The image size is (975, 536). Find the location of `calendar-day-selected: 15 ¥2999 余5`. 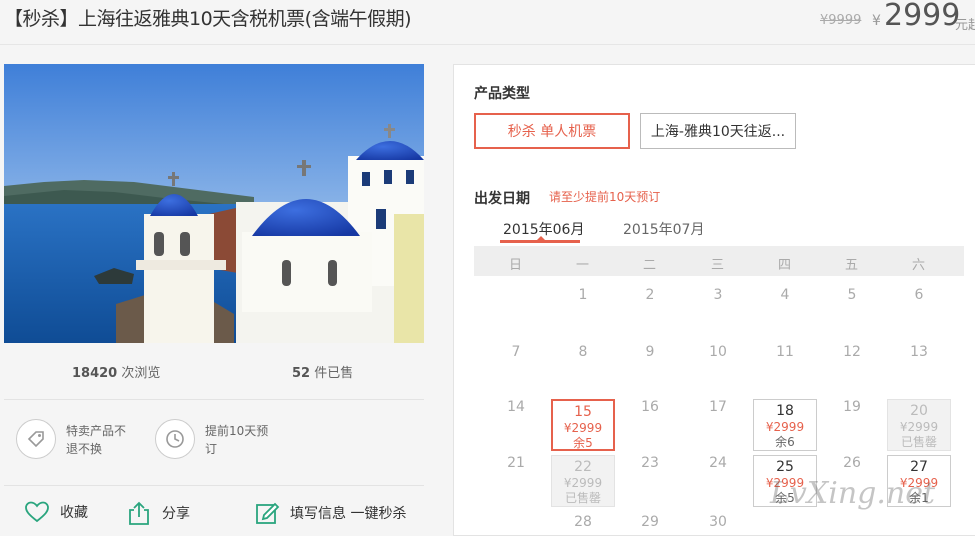

calendar-day-selected: 15 ¥2999 余5 is located at coordinates (583, 425).